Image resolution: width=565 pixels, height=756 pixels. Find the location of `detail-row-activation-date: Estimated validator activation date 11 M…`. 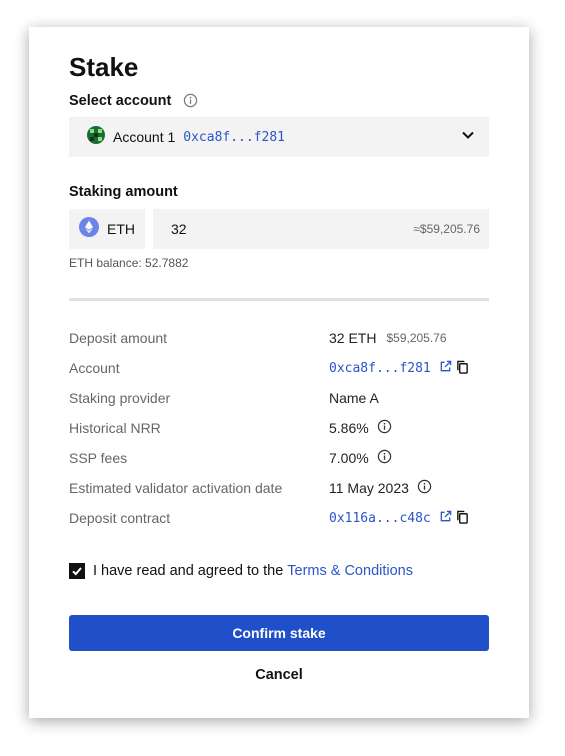

detail-row-activation-date: Estimated validator activation date 11 M… is located at coordinates (279, 488).